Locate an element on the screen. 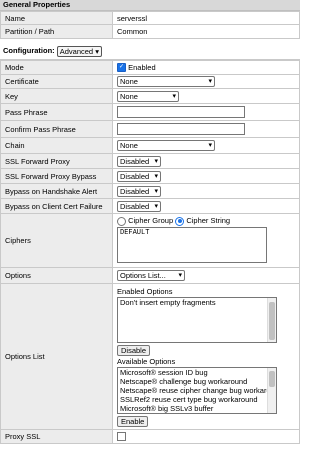 Image resolution: width=320 pixels, height=449 pixels. configuration-header: Configuration: Advanced ▾ is located at coordinates (150, 51).